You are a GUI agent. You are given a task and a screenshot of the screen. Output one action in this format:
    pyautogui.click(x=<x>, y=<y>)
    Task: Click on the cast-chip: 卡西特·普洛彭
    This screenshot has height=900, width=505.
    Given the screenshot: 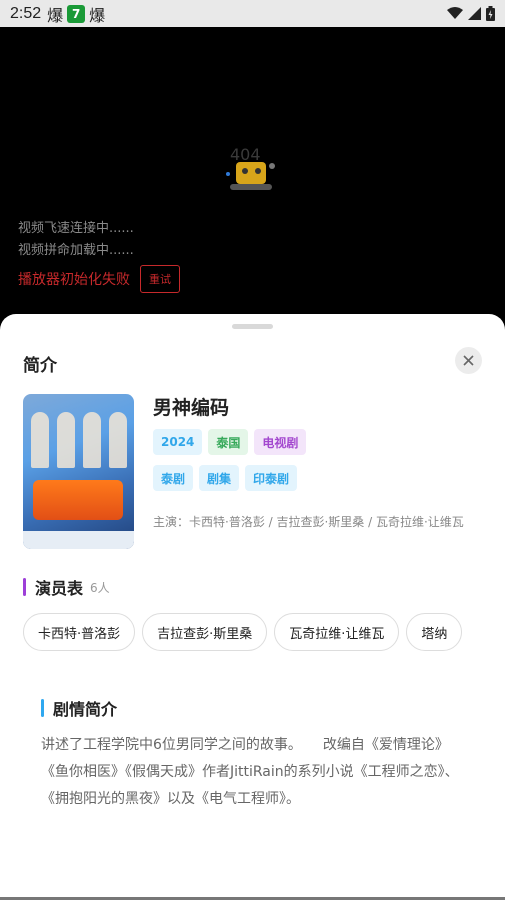 What is the action you would take?
    pyautogui.click(x=79, y=632)
    